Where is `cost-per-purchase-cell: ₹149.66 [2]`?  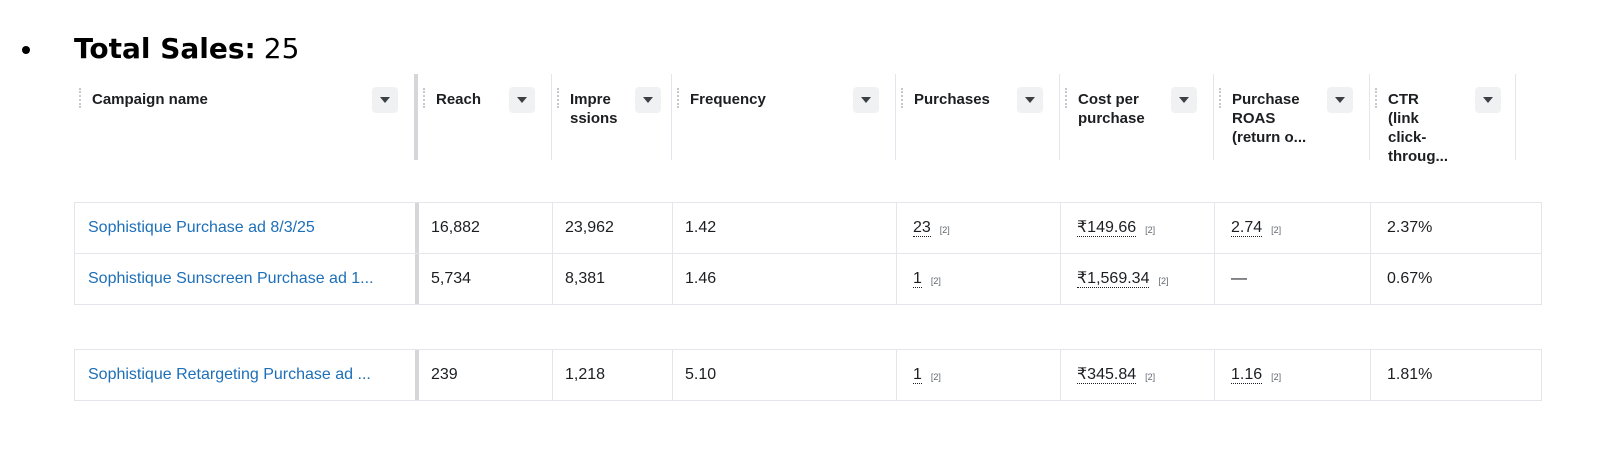
cost-per-purchase-cell: ₹149.66 [2] is located at coordinates (1138, 228).